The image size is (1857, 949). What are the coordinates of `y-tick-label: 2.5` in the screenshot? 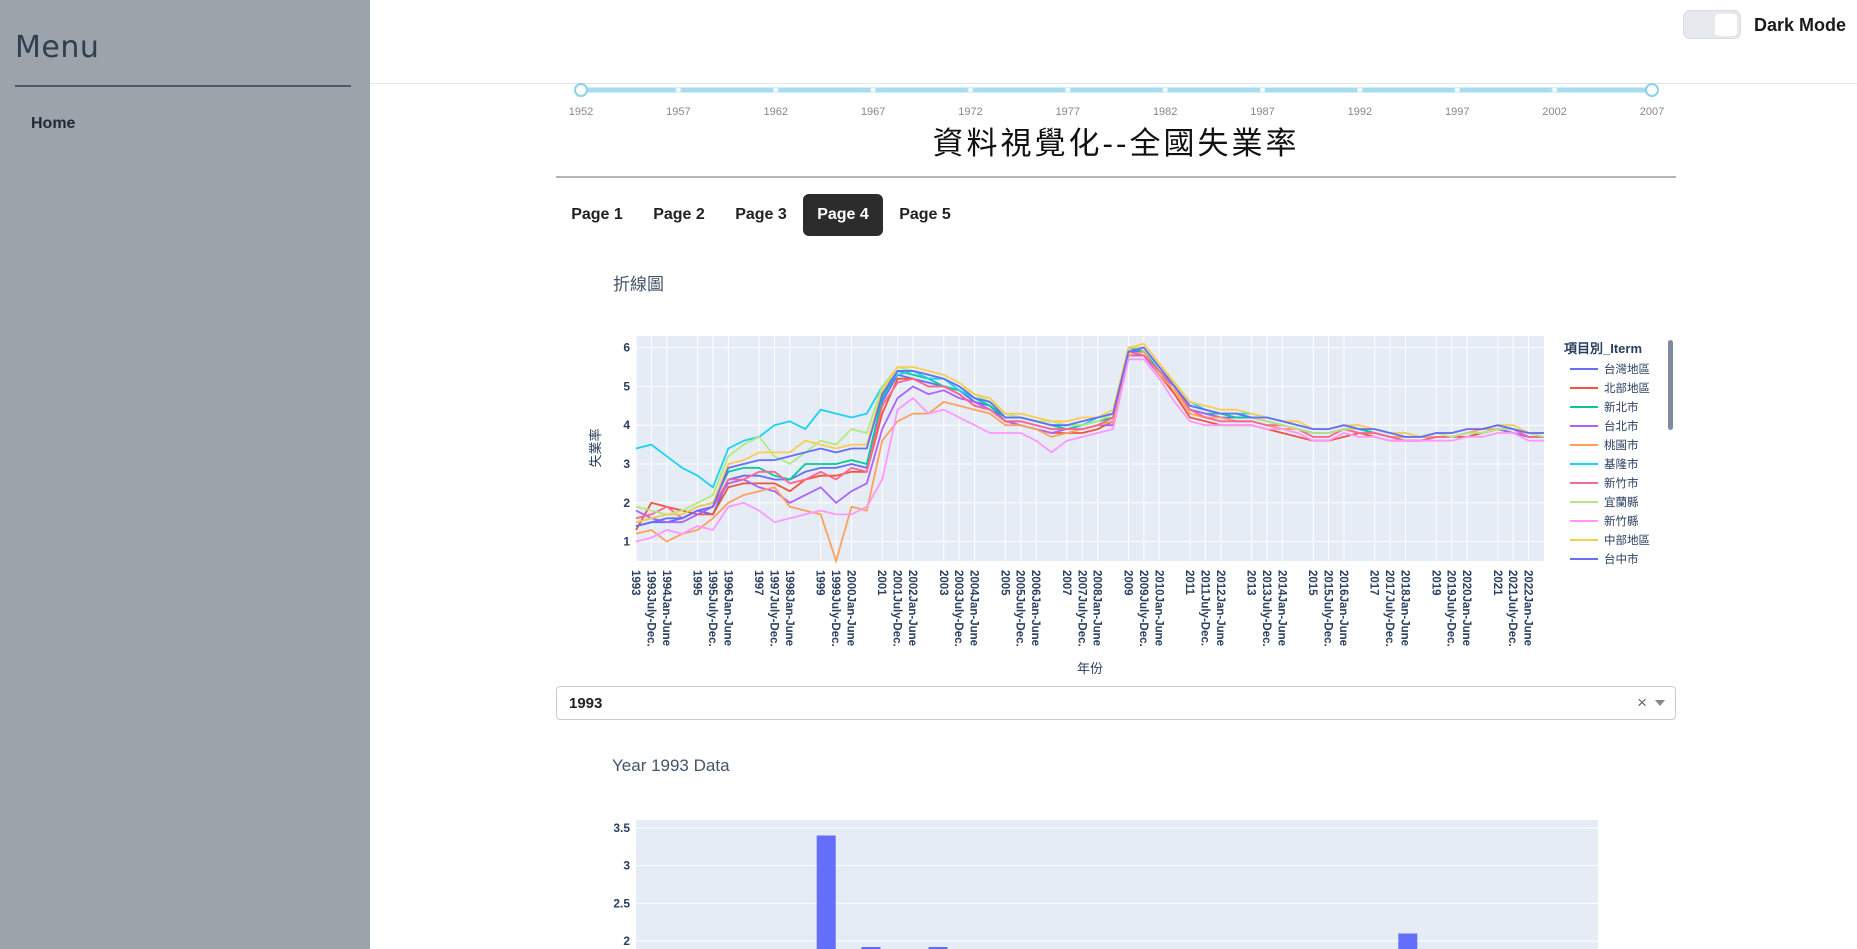 It's located at (621, 903).